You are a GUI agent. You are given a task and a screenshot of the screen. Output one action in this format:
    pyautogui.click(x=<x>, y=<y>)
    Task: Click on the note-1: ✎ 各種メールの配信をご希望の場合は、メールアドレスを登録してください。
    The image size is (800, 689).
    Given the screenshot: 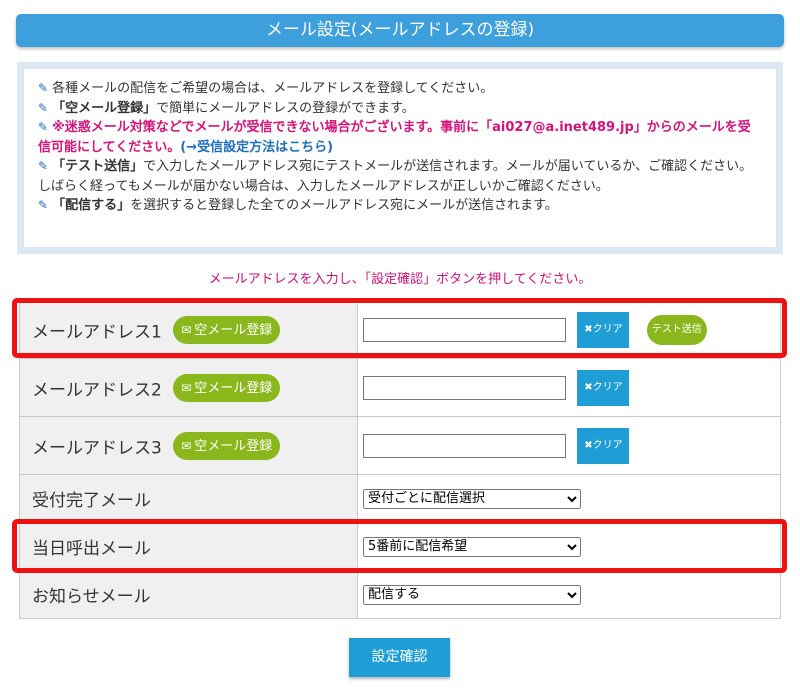 What is the action you would take?
    pyautogui.click(x=400, y=89)
    